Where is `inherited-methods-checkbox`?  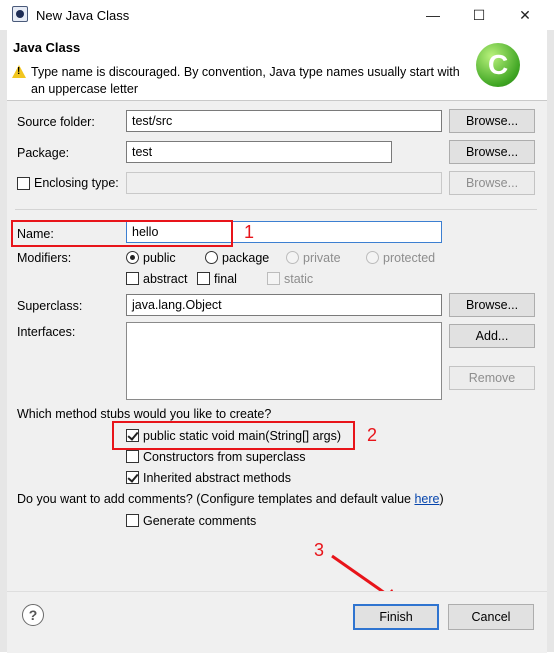 inherited-methods-checkbox is located at coordinates (132, 477).